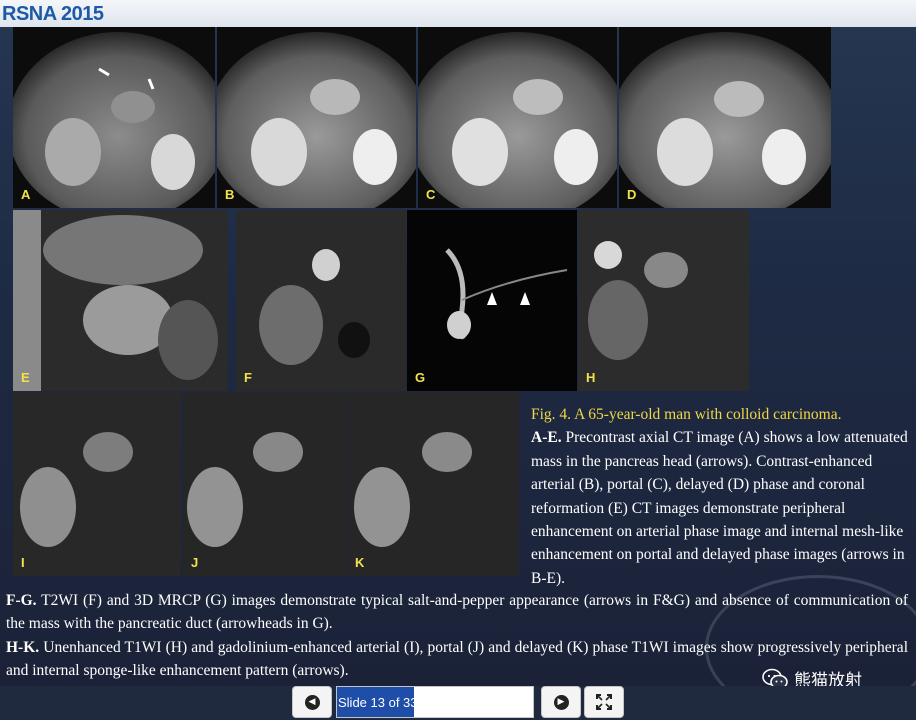  Describe the element at coordinates (114, 117) in the screenshot. I see `panel-a-image: A` at that location.